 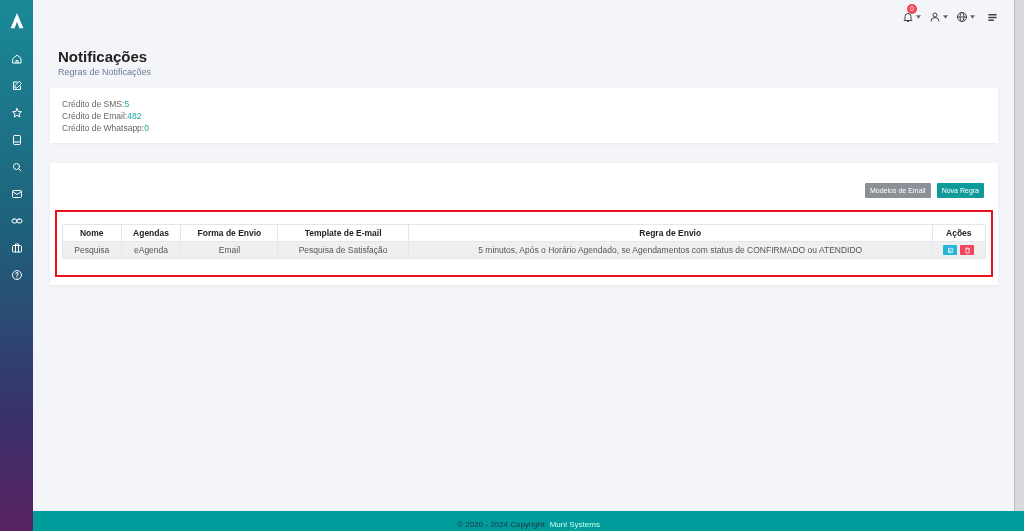 I want to click on trash-icon, so click(x=967, y=250).